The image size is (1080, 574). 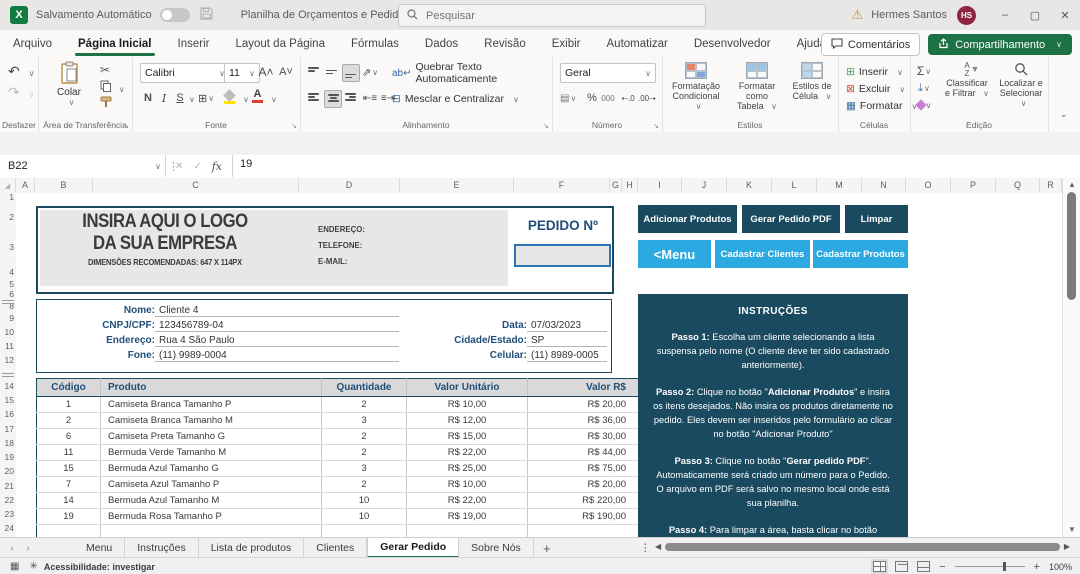 What do you see at coordinates (1071, 246) in the screenshot?
I see `vertical-scroll-thumb` at bounding box center [1071, 246].